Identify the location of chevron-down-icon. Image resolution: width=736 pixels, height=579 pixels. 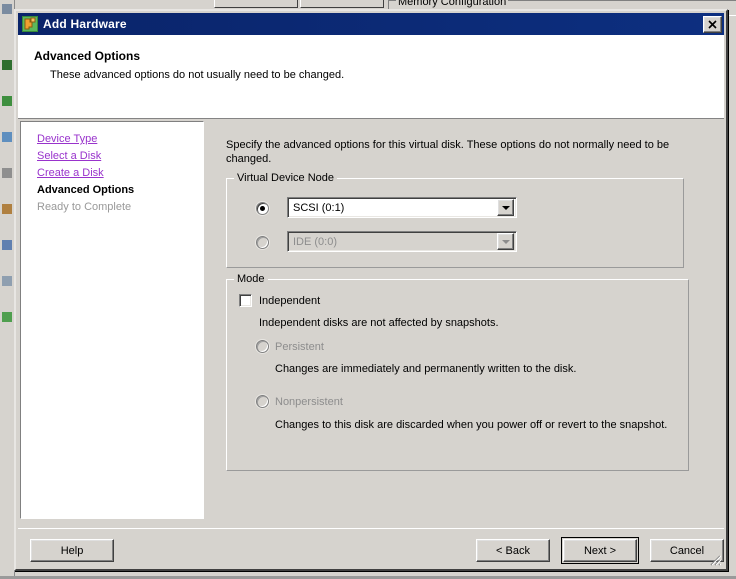
(505, 207).